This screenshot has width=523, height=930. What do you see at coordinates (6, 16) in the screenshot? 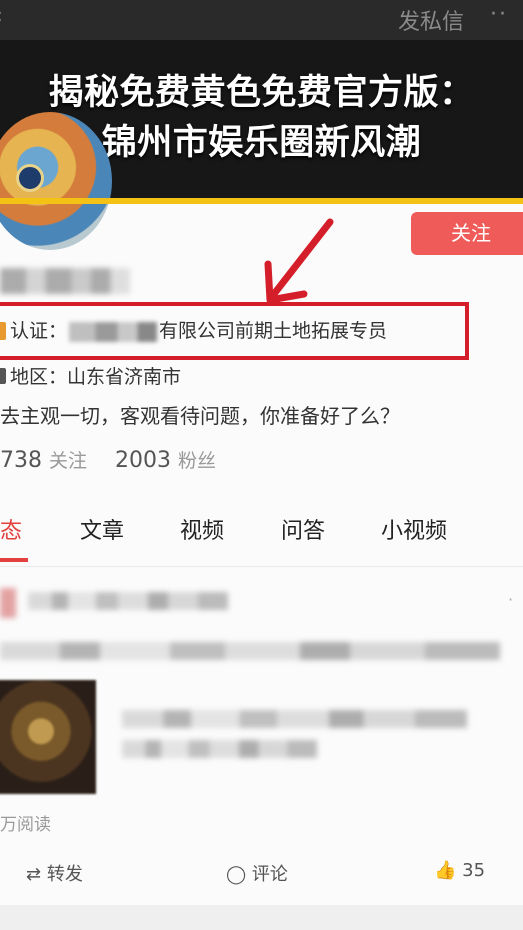
I see `back-icon: ‹` at bounding box center [6, 16].